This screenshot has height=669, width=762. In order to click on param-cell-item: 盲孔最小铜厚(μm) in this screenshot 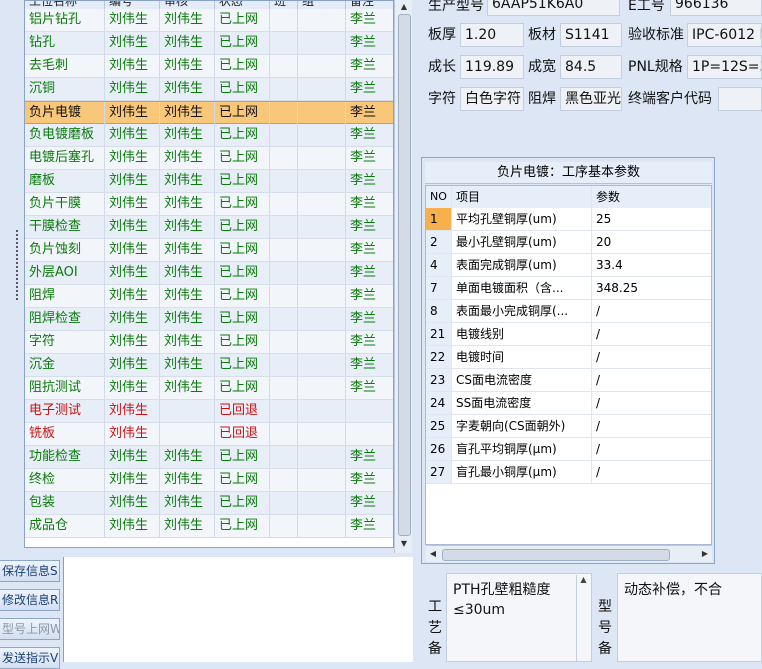, I will do `click(522, 472)`.